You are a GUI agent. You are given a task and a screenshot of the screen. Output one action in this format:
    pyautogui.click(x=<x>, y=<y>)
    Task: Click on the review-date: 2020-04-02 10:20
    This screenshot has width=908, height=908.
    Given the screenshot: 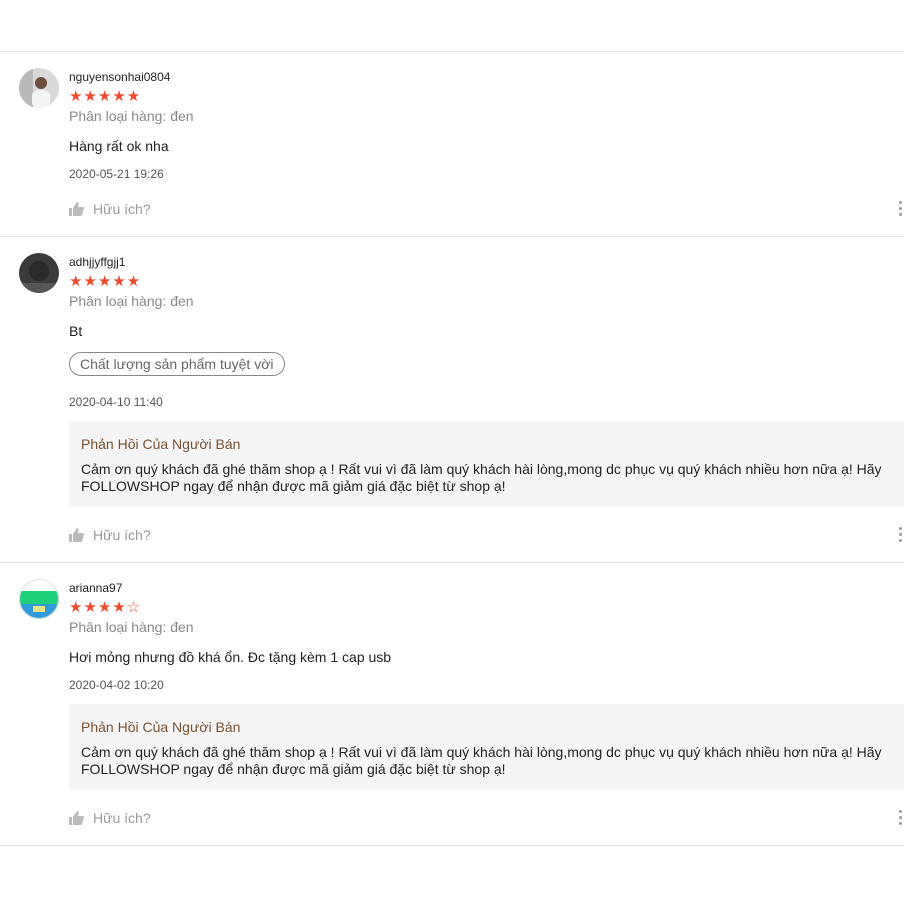 What is the action you would take?
    pyautogui.click(x=116, y=685)
    